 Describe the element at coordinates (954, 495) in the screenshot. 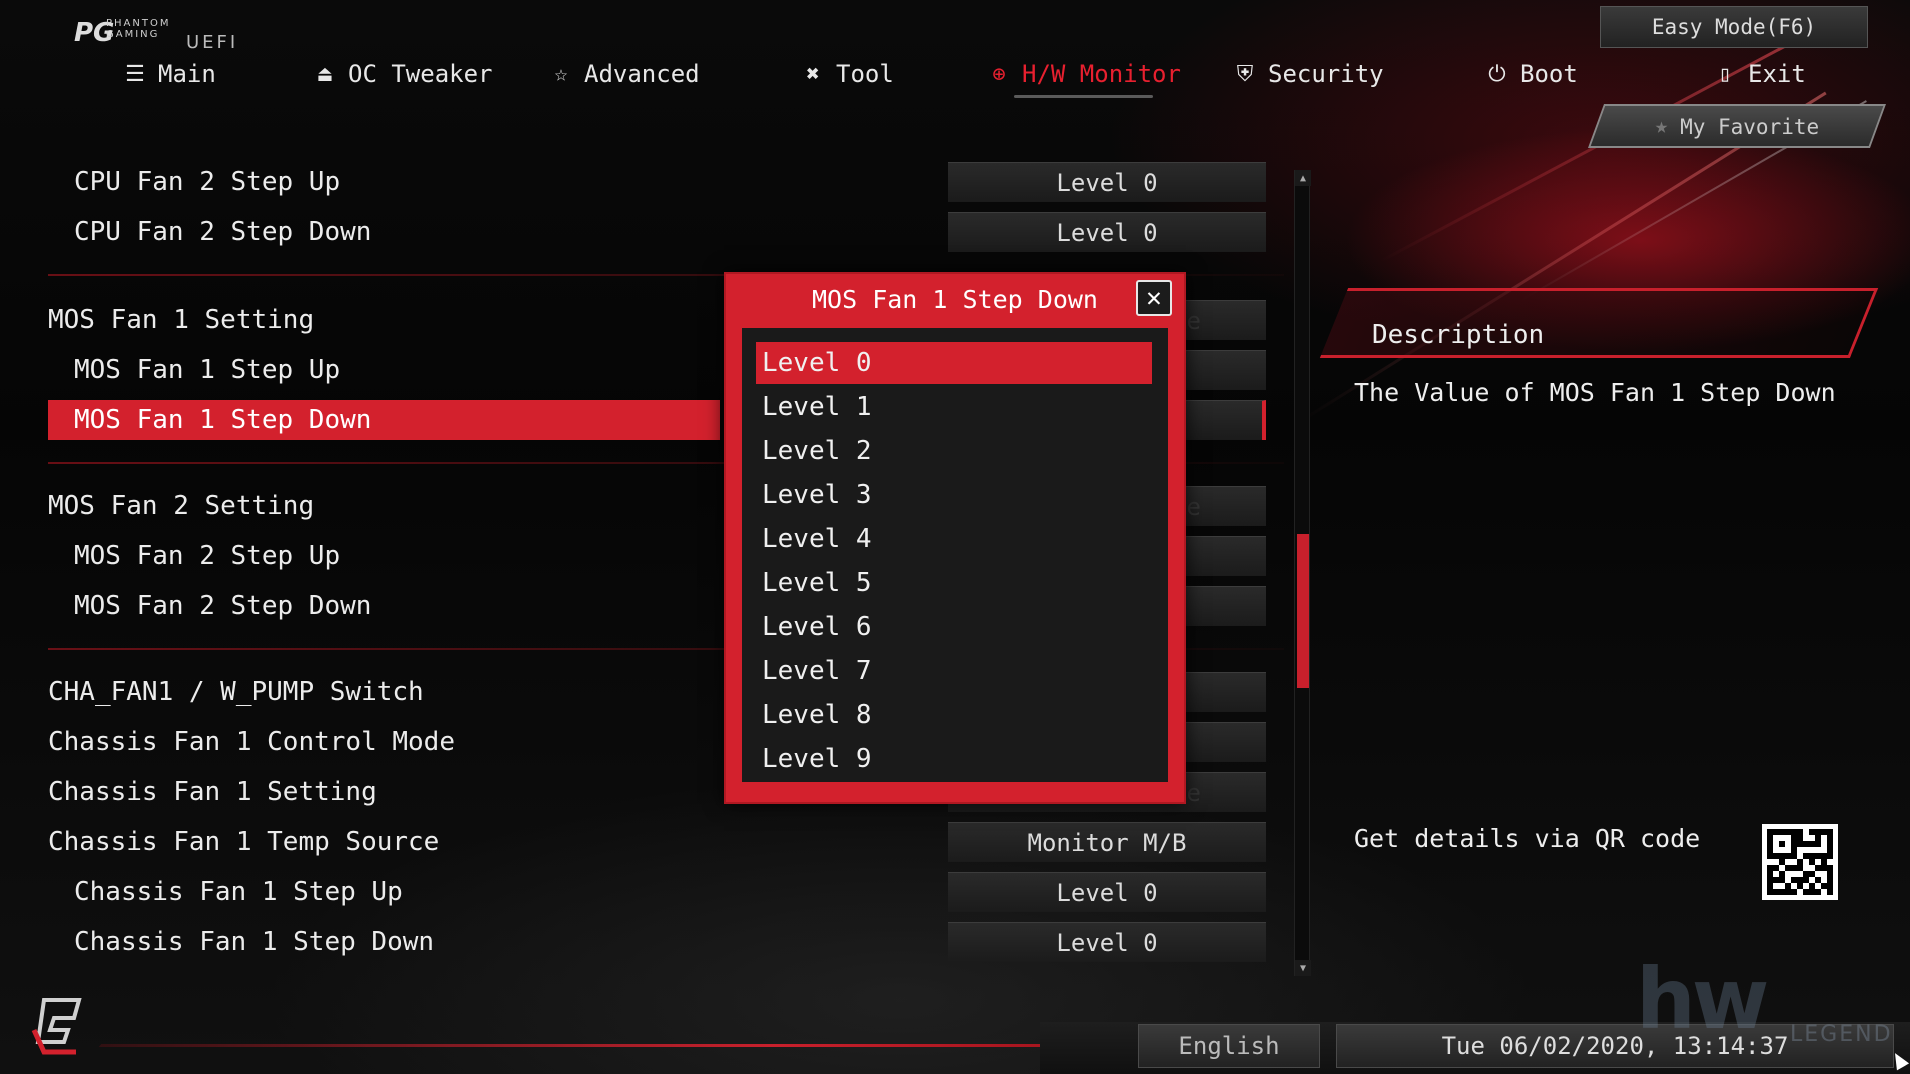

I see `option-item: Level 3` at that location.